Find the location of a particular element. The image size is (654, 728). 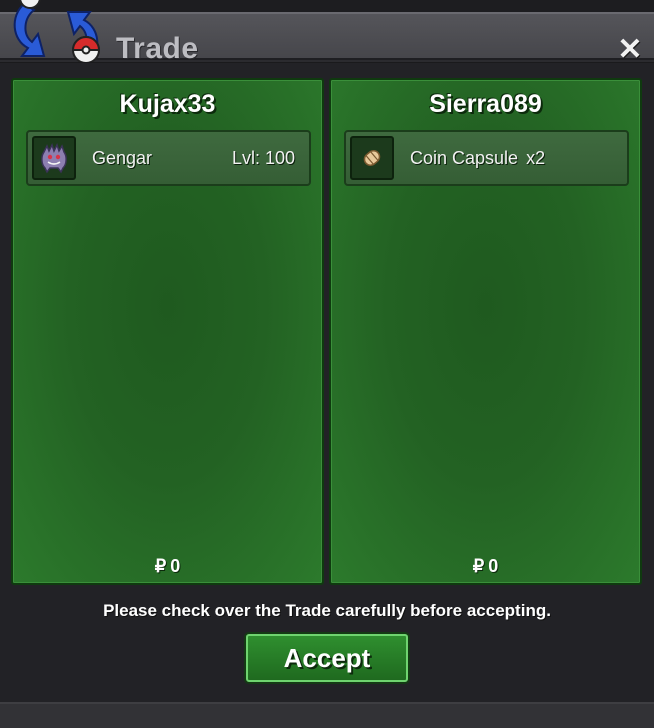

left-money-value: 0 is located at coordinates (175, 566).